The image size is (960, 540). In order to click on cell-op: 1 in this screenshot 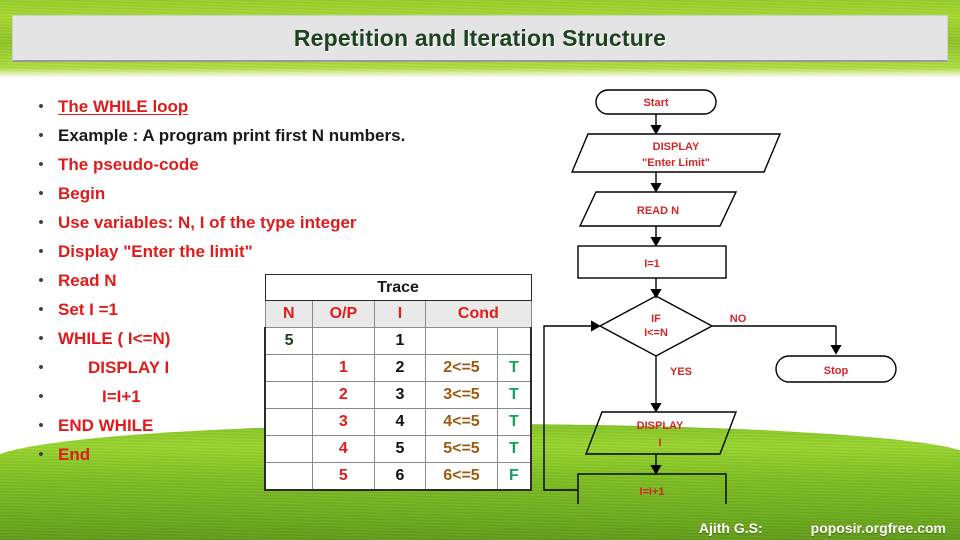, I will do `click(343, 368)`.